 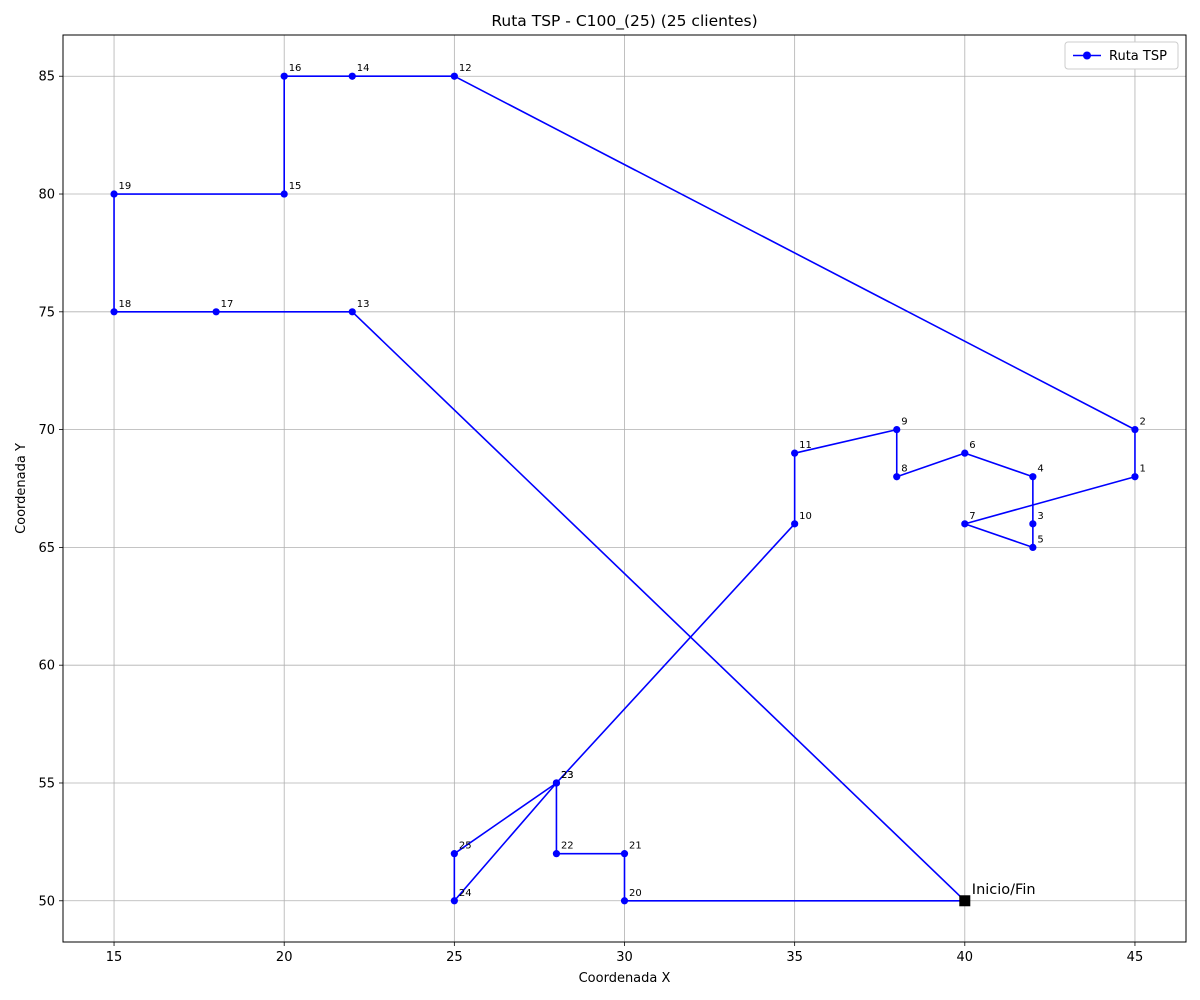 I want to click on y-tick-label: 85, so click(x=46, y=77).